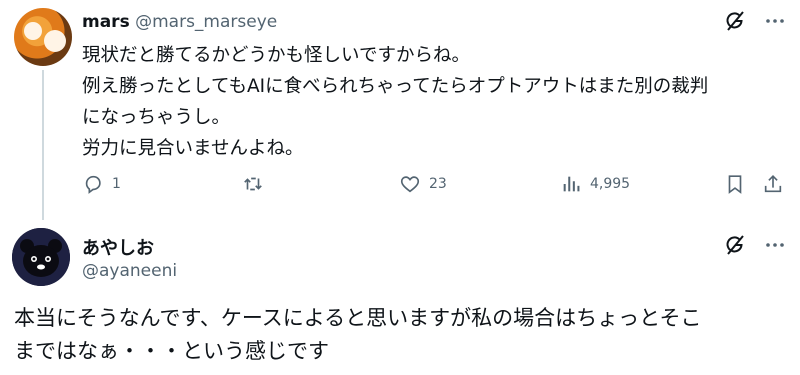  What do you see at coordinates (610, 184) in the screenshot?
I see `views-count: 4,995` at bounding box center [610, 184].